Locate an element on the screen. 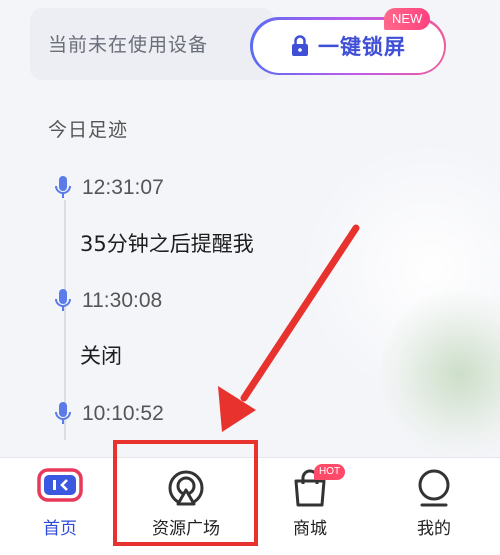 The height and width of the screenshot is (555, 500). nav-label-mall: 商城 is located at coordinates (310, 529).